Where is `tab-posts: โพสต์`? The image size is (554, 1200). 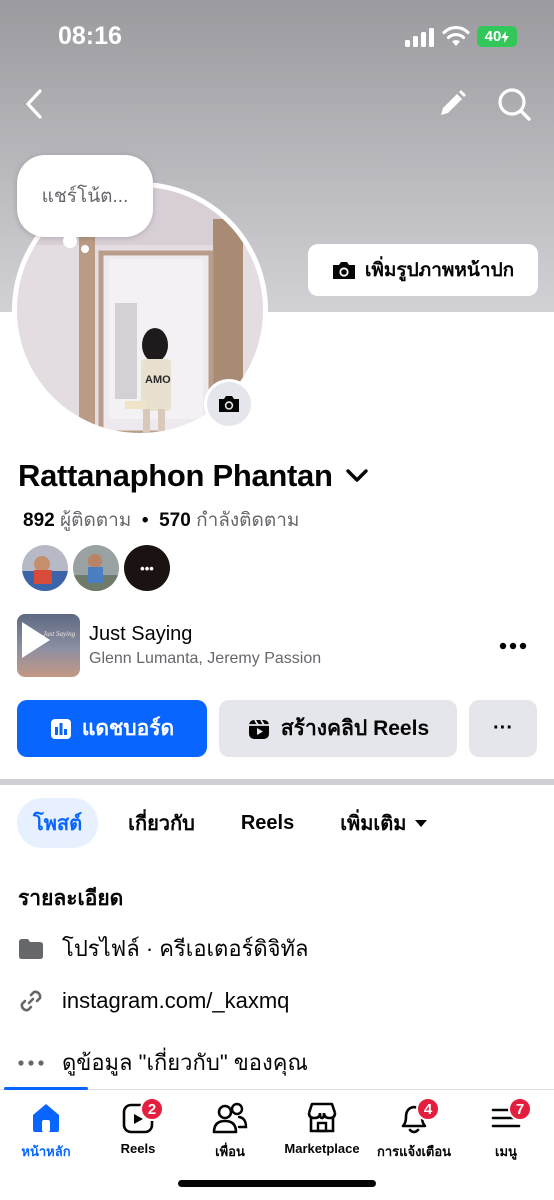
tab-posts: โพสต์ is located at coordinates (58, 823).